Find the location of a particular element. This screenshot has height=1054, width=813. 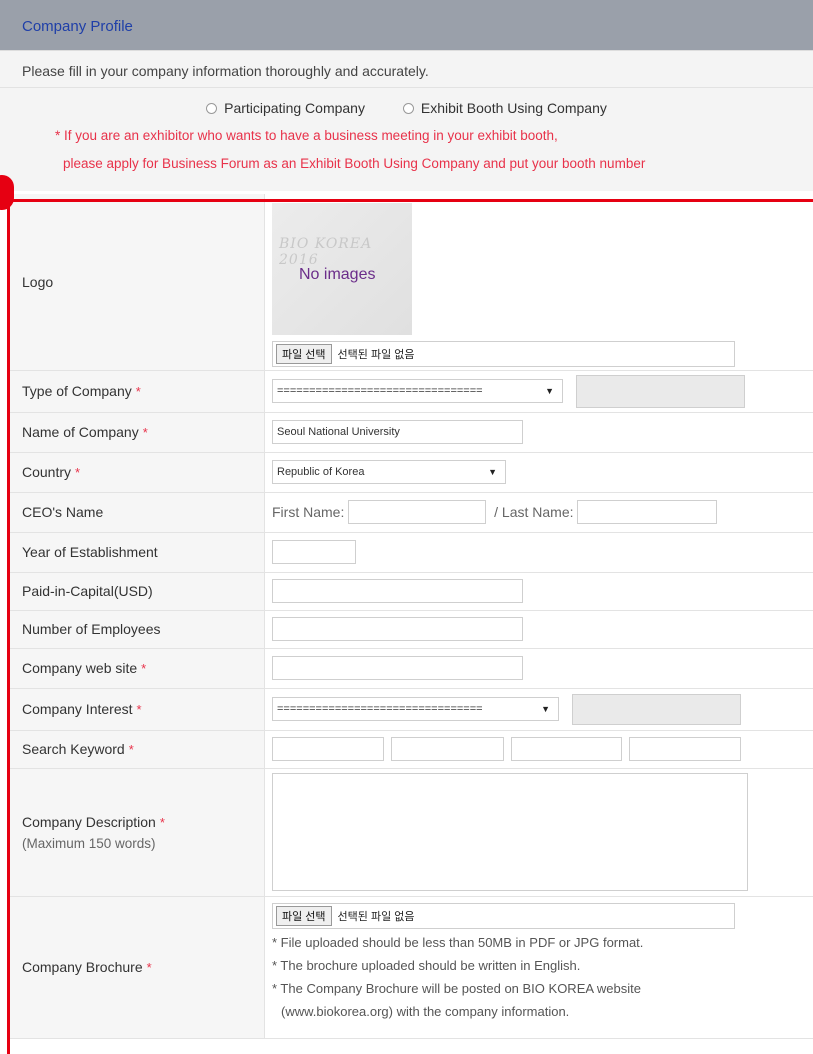

label-text: Name of Company is located at coordinates (80, 432).